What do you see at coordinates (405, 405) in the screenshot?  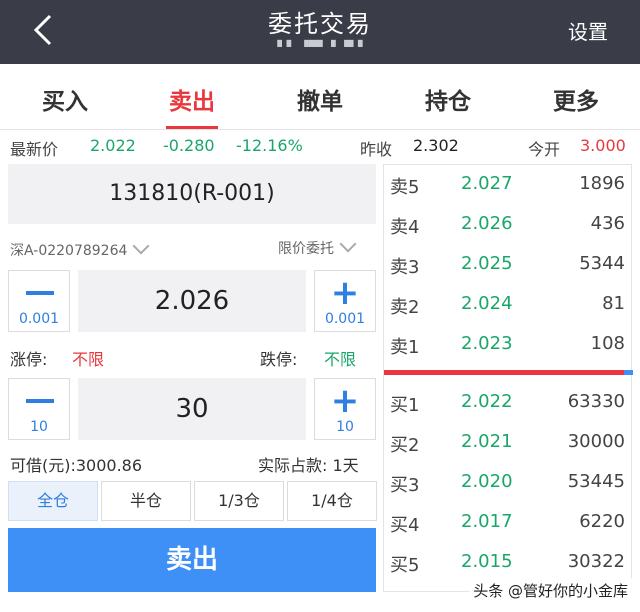 I see `bid-label: 买1` at bounding box center [405, 405].